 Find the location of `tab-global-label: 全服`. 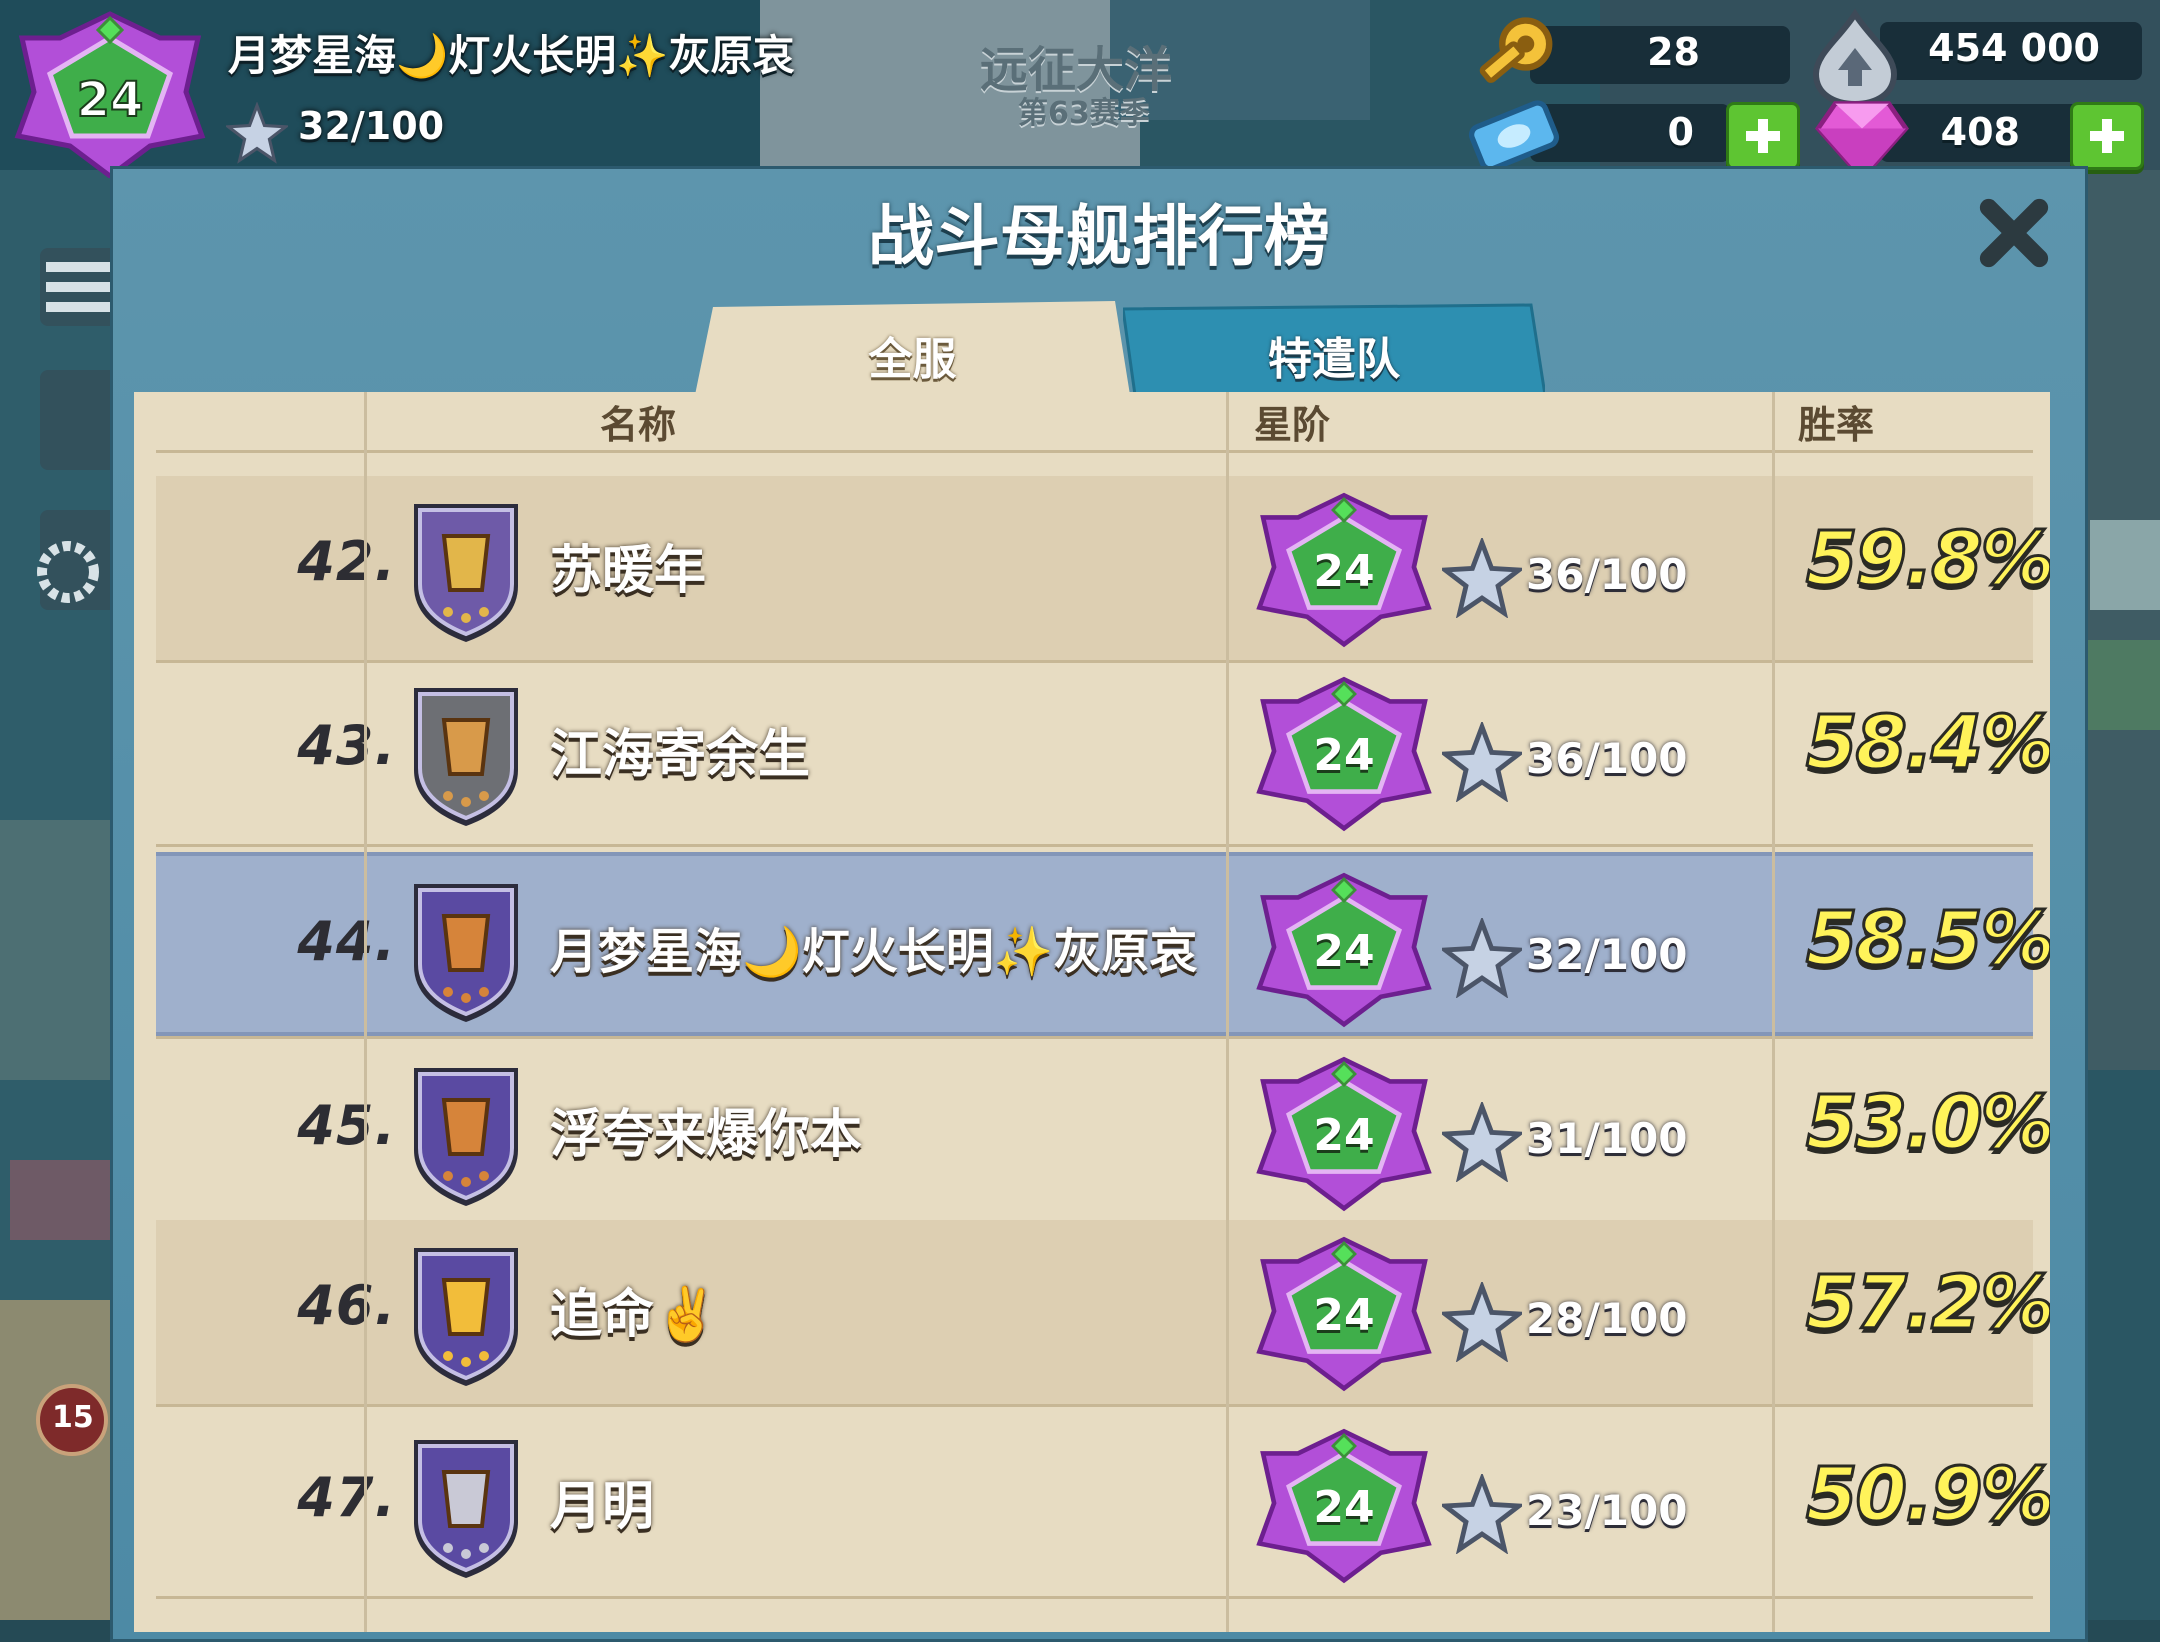

tab-global-label: 全服 is located at coordinates (912, 359).